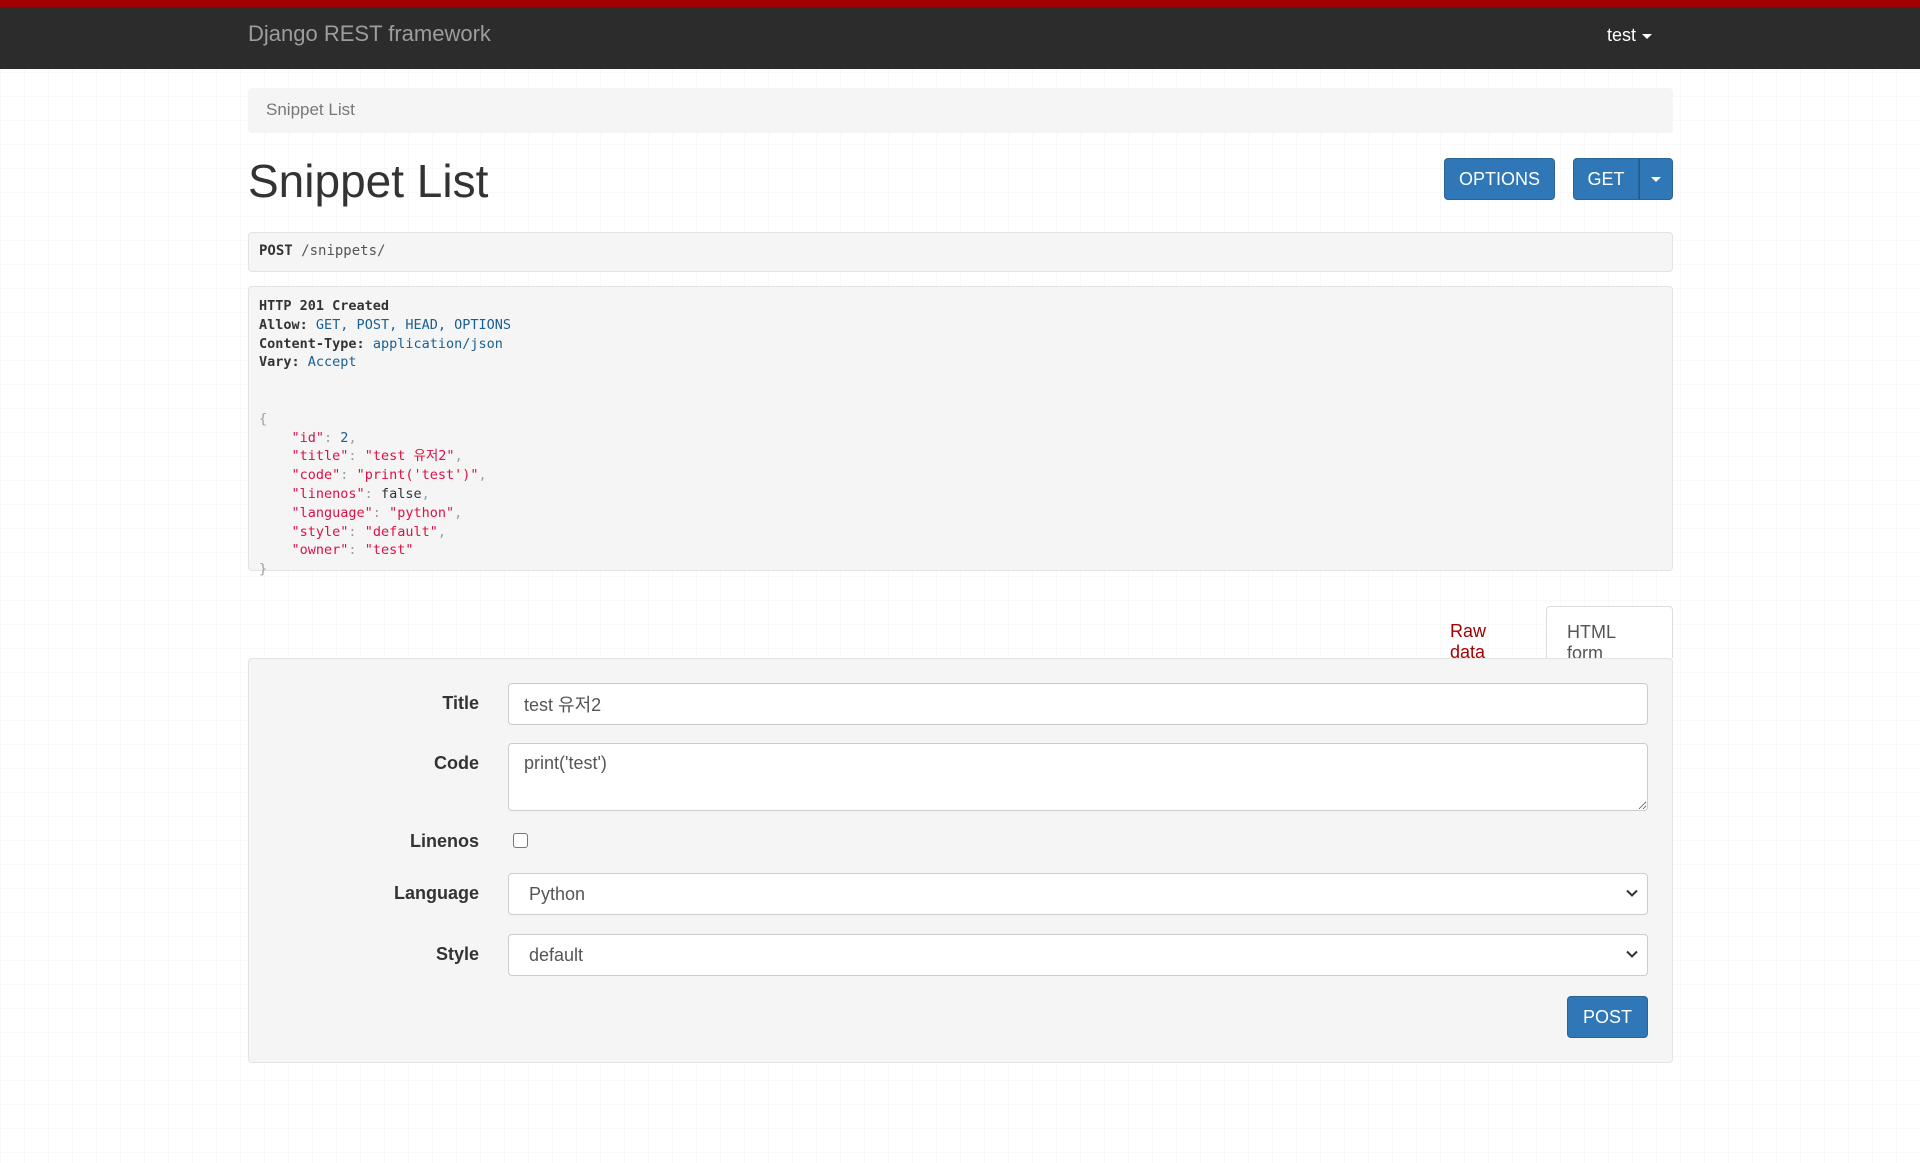  I want to click on response-header: Content-Type: application/json, so click(381, 344).